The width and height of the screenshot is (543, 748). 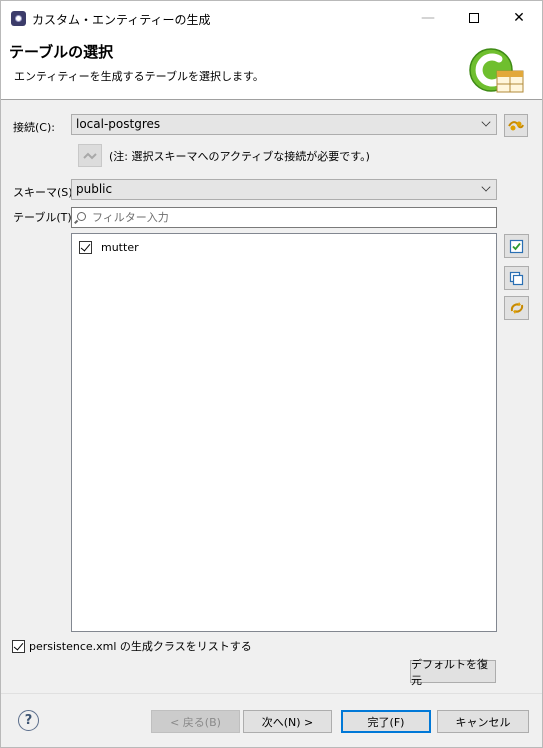 What do you see at coordinates (271, 67) in the screenshot?
I see `wizard-header: テーブルの選択 エンティティーを生成するテーブルを選択します。` at bounding box center [271, 67].